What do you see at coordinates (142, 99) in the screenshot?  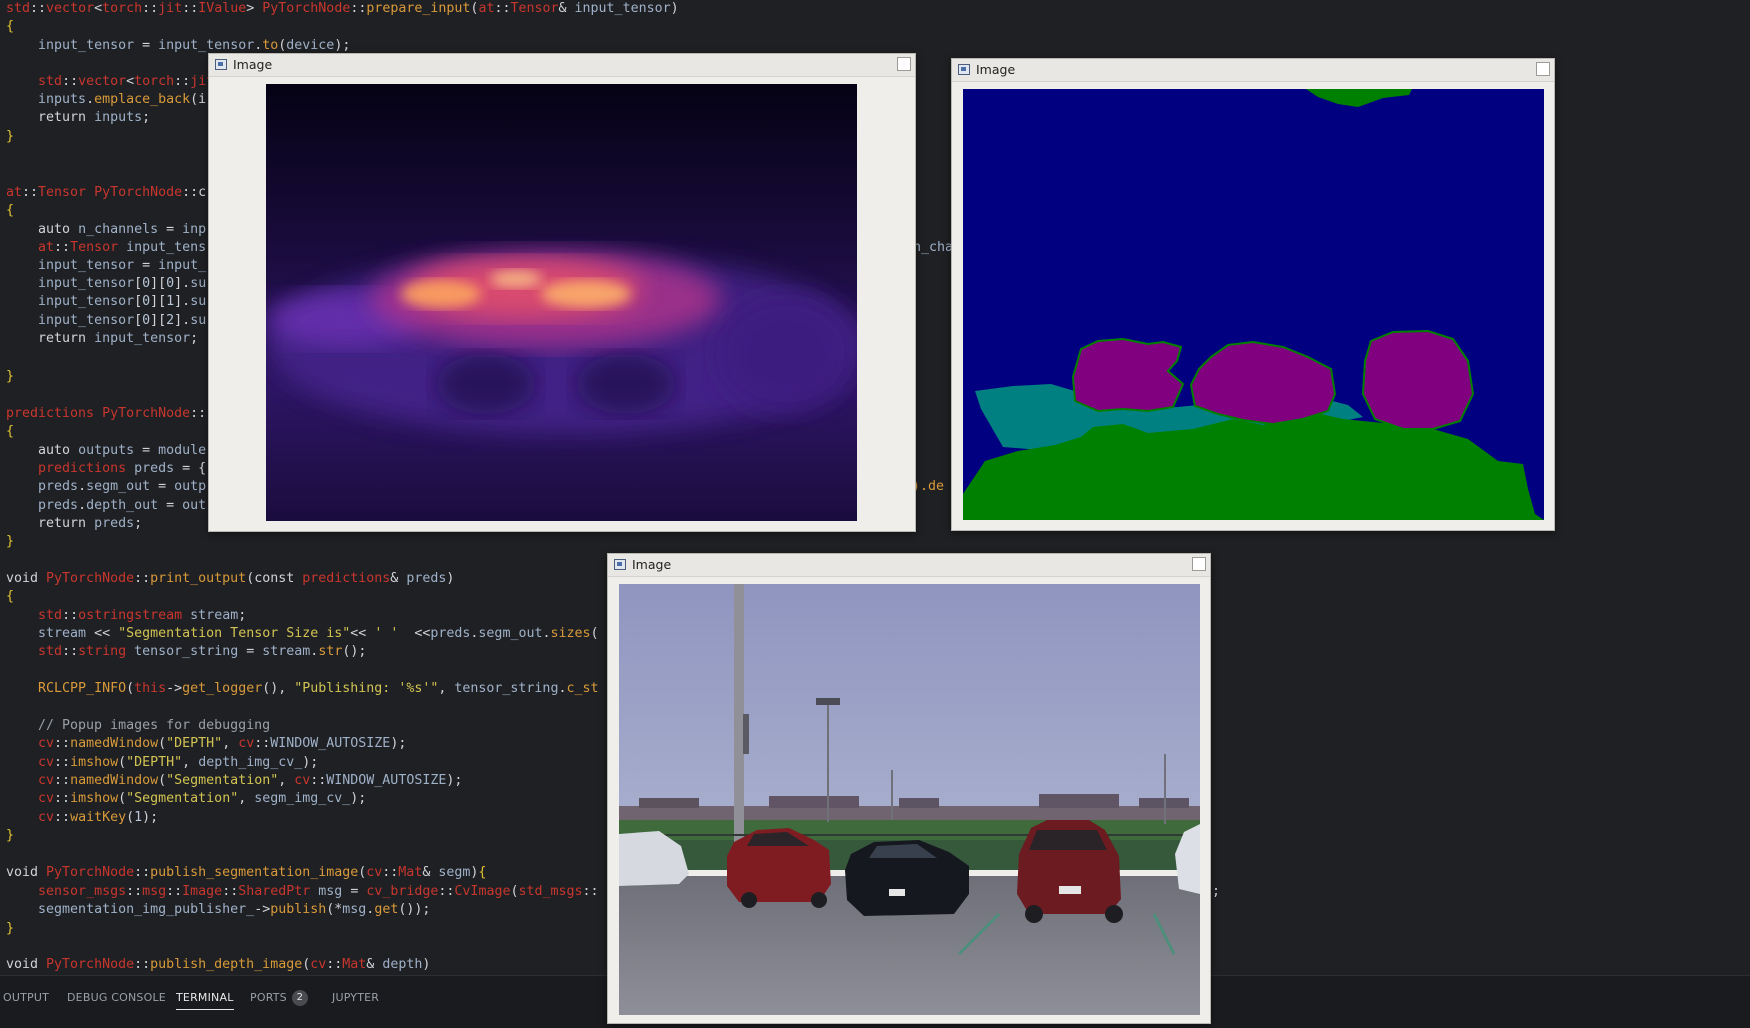 I see `code-token: emplace_back` at bounding box center [142, 99].